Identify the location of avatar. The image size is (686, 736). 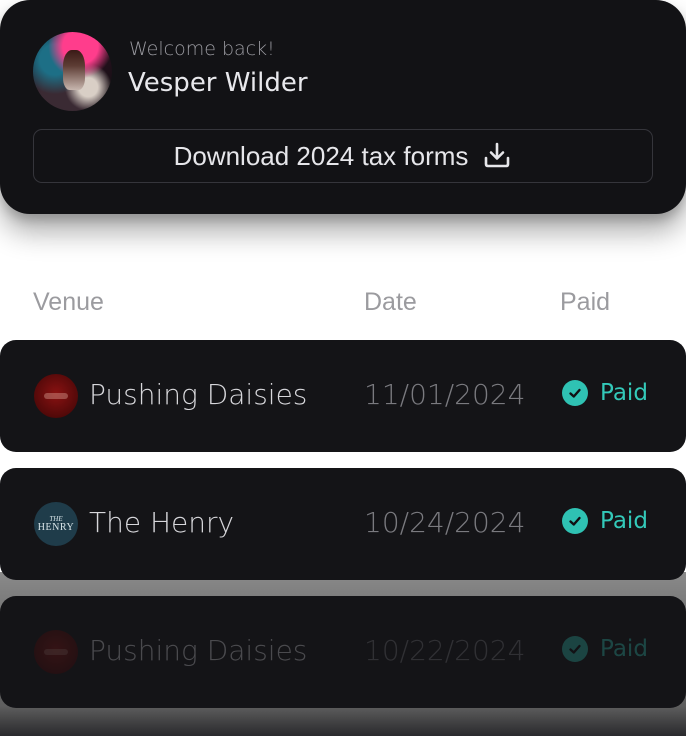
(72, 71).